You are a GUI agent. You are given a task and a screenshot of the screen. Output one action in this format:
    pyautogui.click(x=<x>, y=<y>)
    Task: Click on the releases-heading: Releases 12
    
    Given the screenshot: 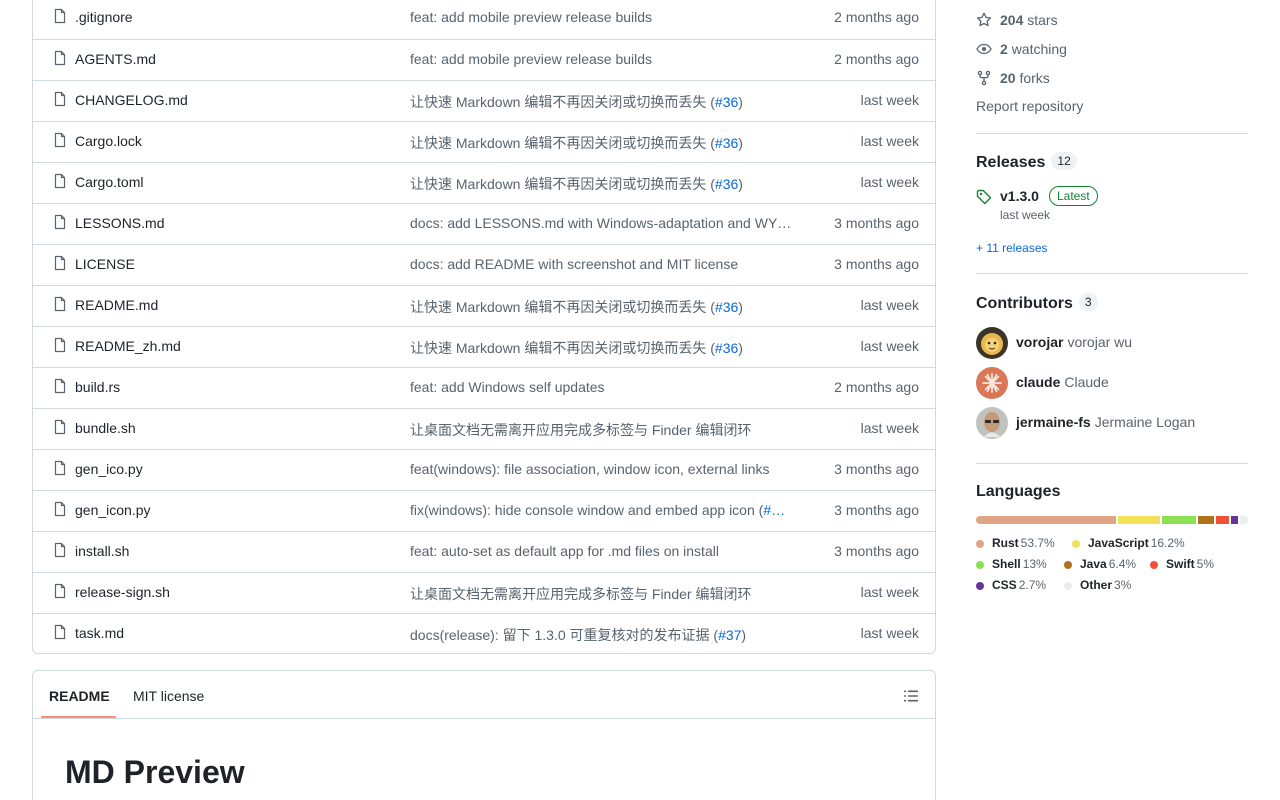 What is the action you would take?
    pyautogui.click(x=1026, y=162)
    